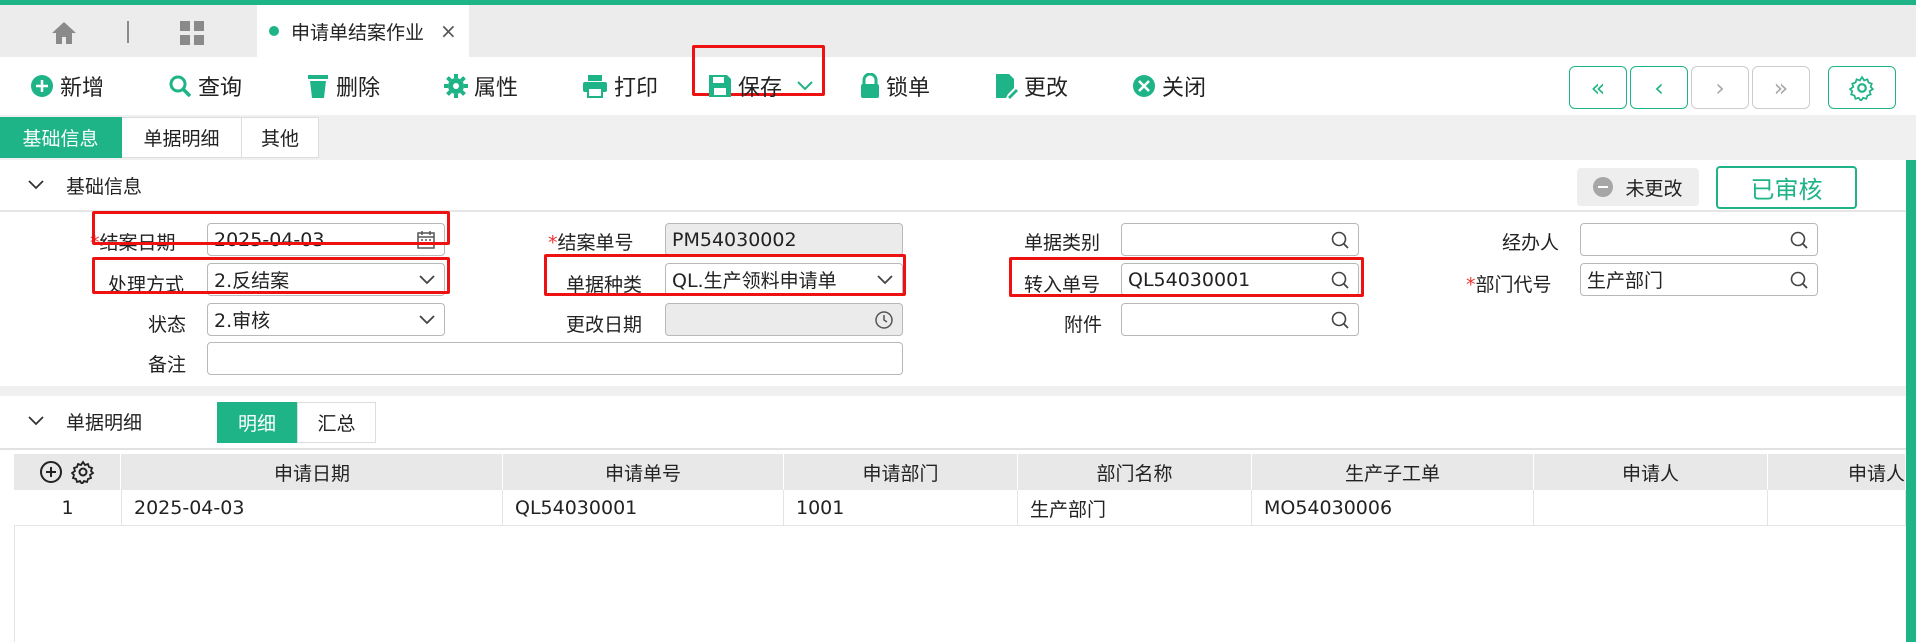 Image resolution: width=1916 pixels, height=642 pixels. I want to click on doc-type-highlight-box, so click(725, 275).